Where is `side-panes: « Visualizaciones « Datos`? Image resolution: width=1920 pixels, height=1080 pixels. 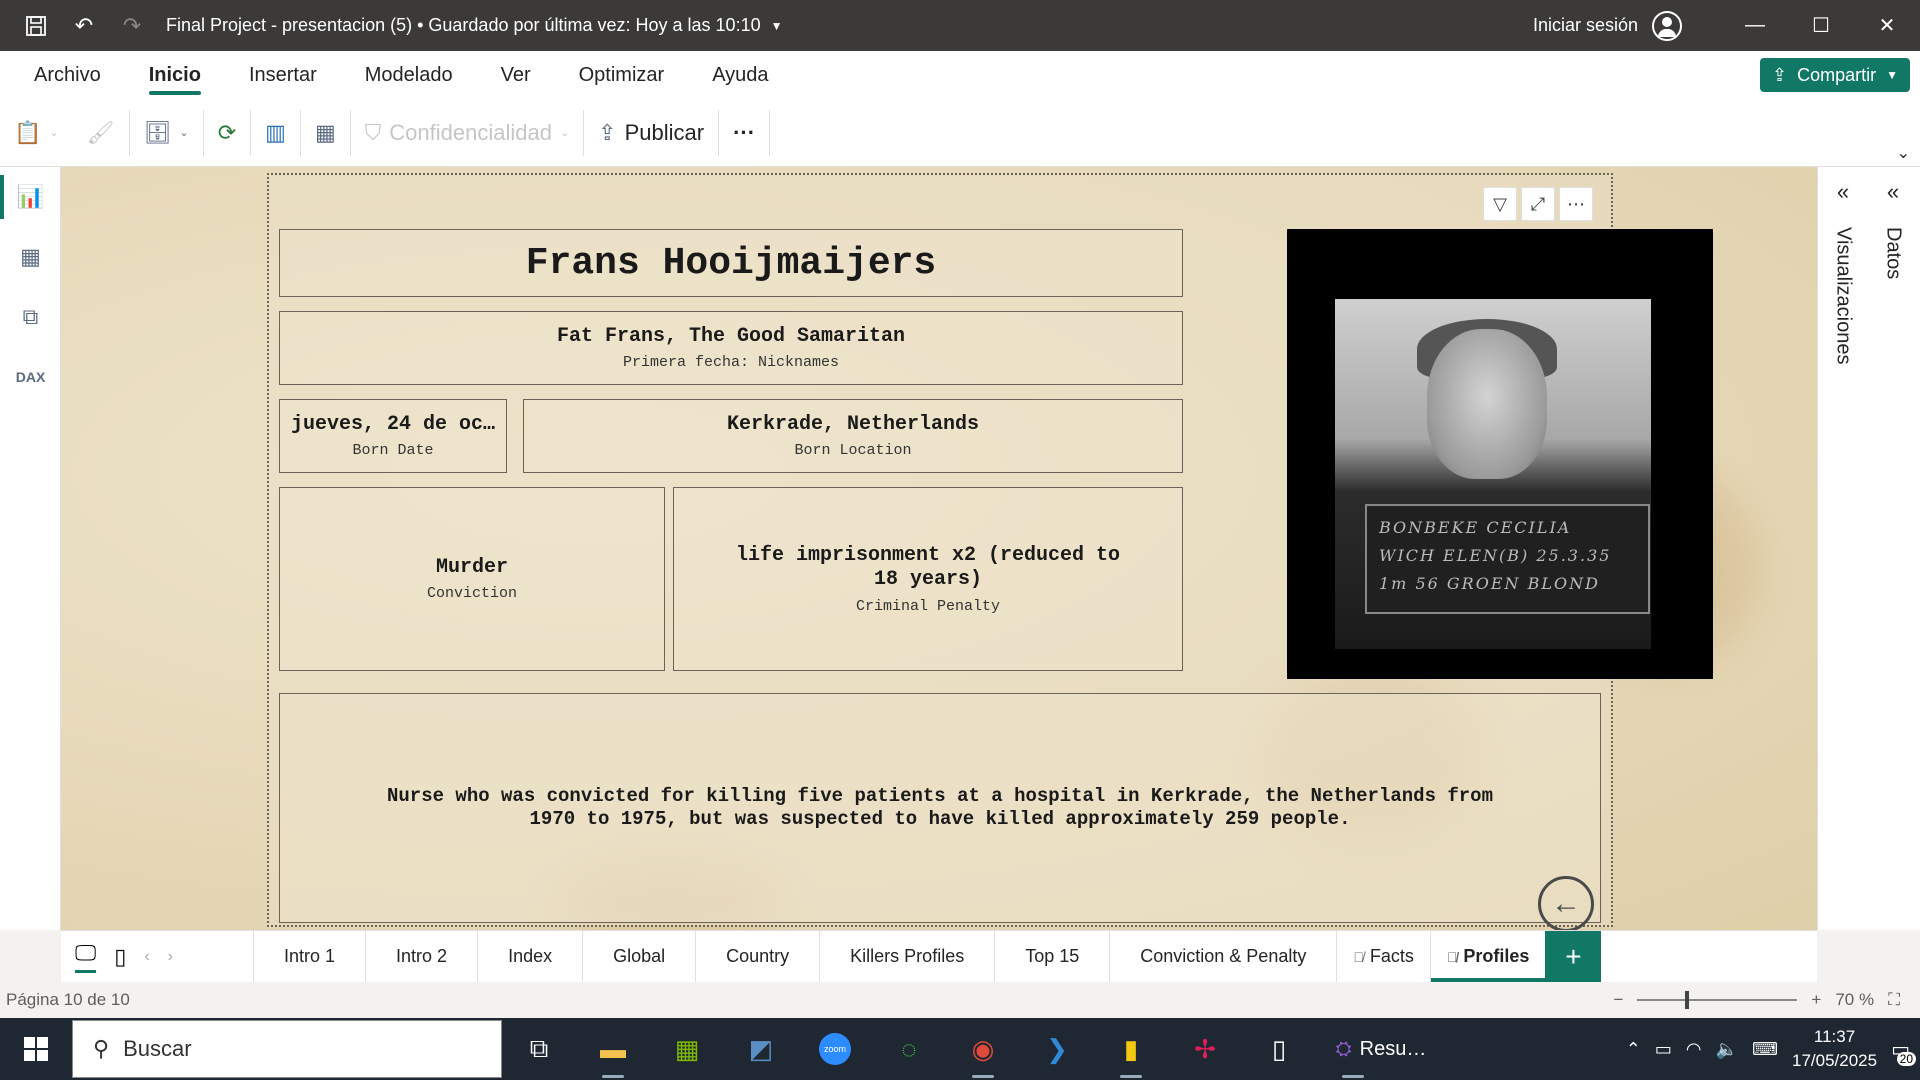
side-panes: « Visualizaciones « Datos is located at coordinates (1868, 548).